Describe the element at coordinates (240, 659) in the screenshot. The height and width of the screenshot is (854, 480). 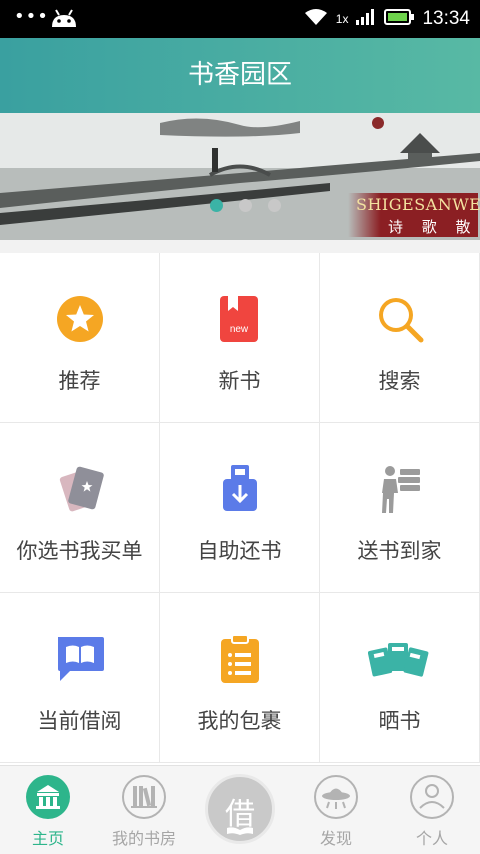
I see `clipboard-list-icon` at that location.